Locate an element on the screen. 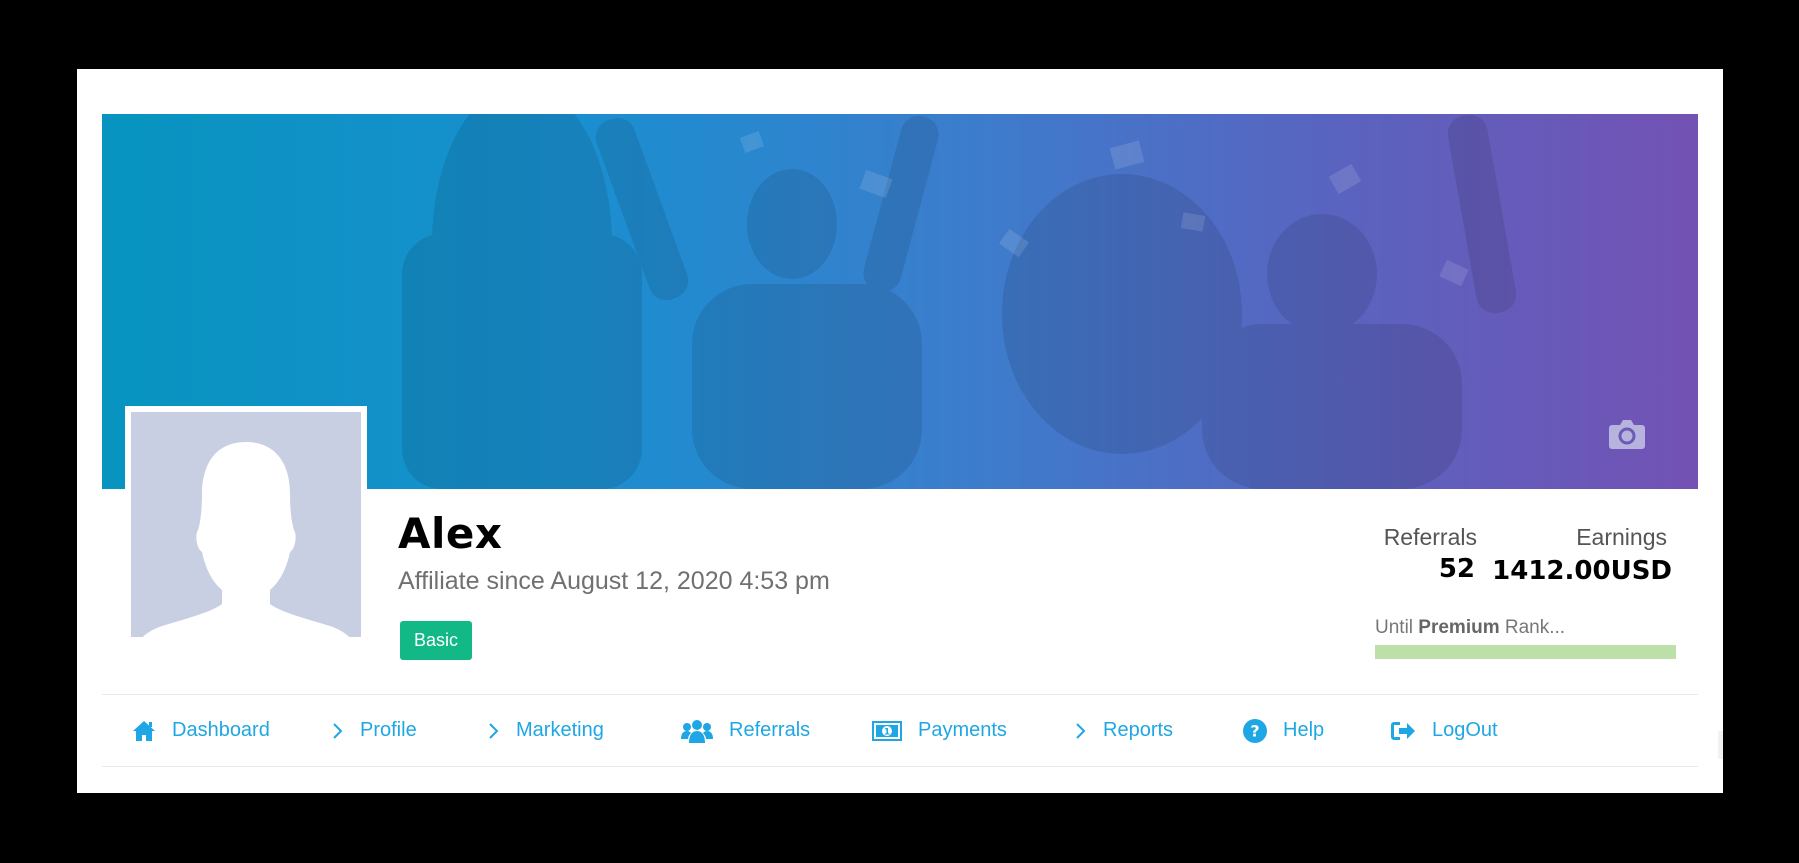  nav-dashboard-label: Dashboard is located at coordinates (221, 730).